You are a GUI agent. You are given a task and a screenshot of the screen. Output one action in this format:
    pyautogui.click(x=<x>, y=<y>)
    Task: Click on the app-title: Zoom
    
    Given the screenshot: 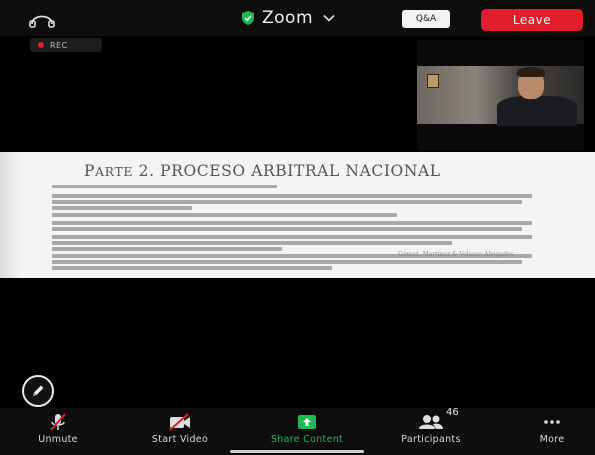 What is the action you would take?
    pyautogui.click(x=288, y=18)
    